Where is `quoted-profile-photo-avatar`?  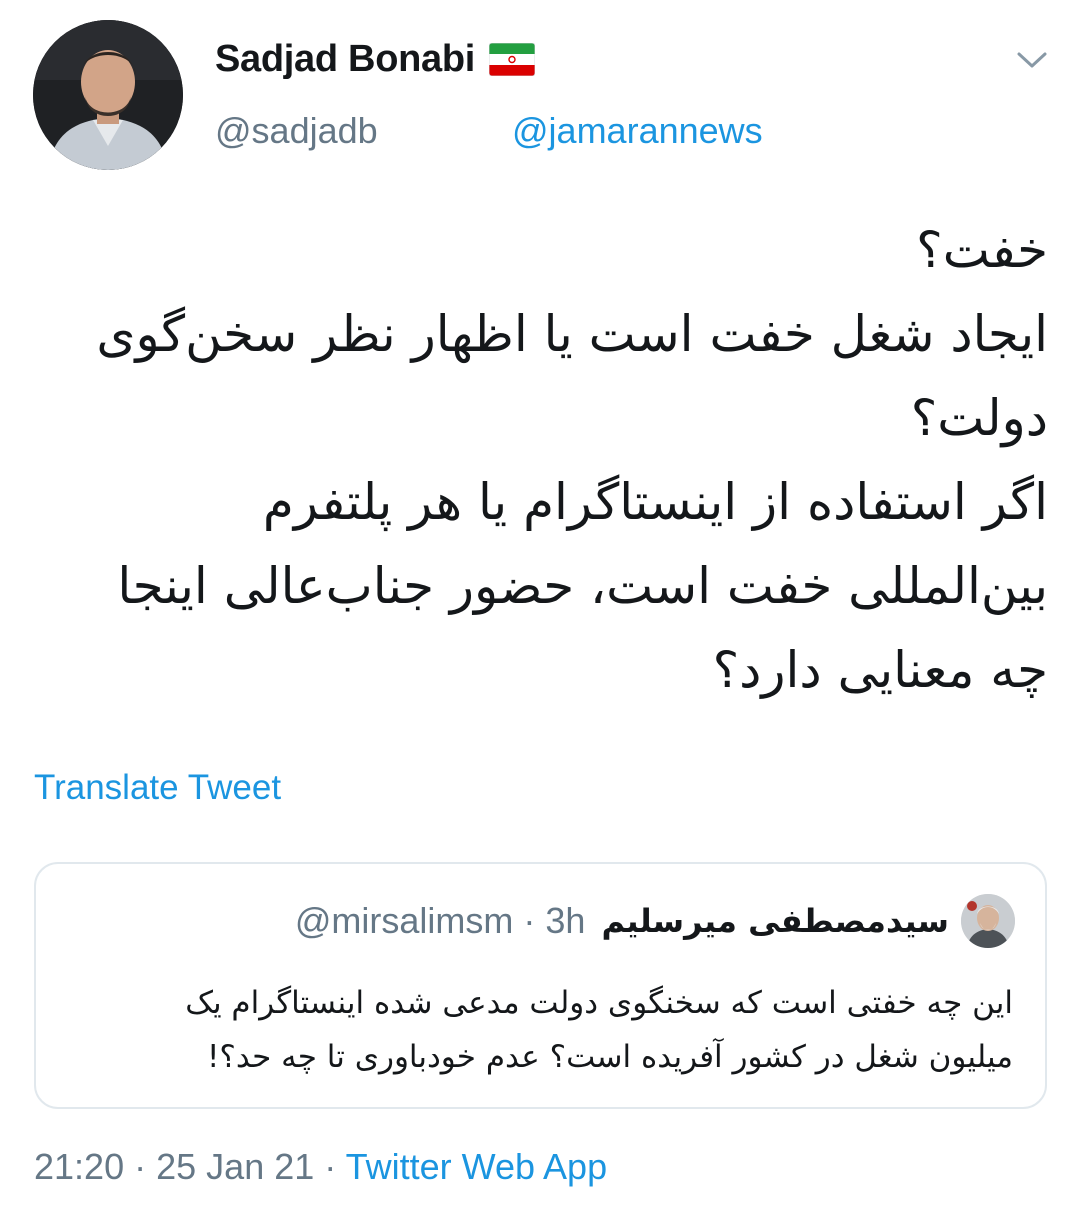 quoted-profile-photo-avatar is located at coordinates (988, 921).